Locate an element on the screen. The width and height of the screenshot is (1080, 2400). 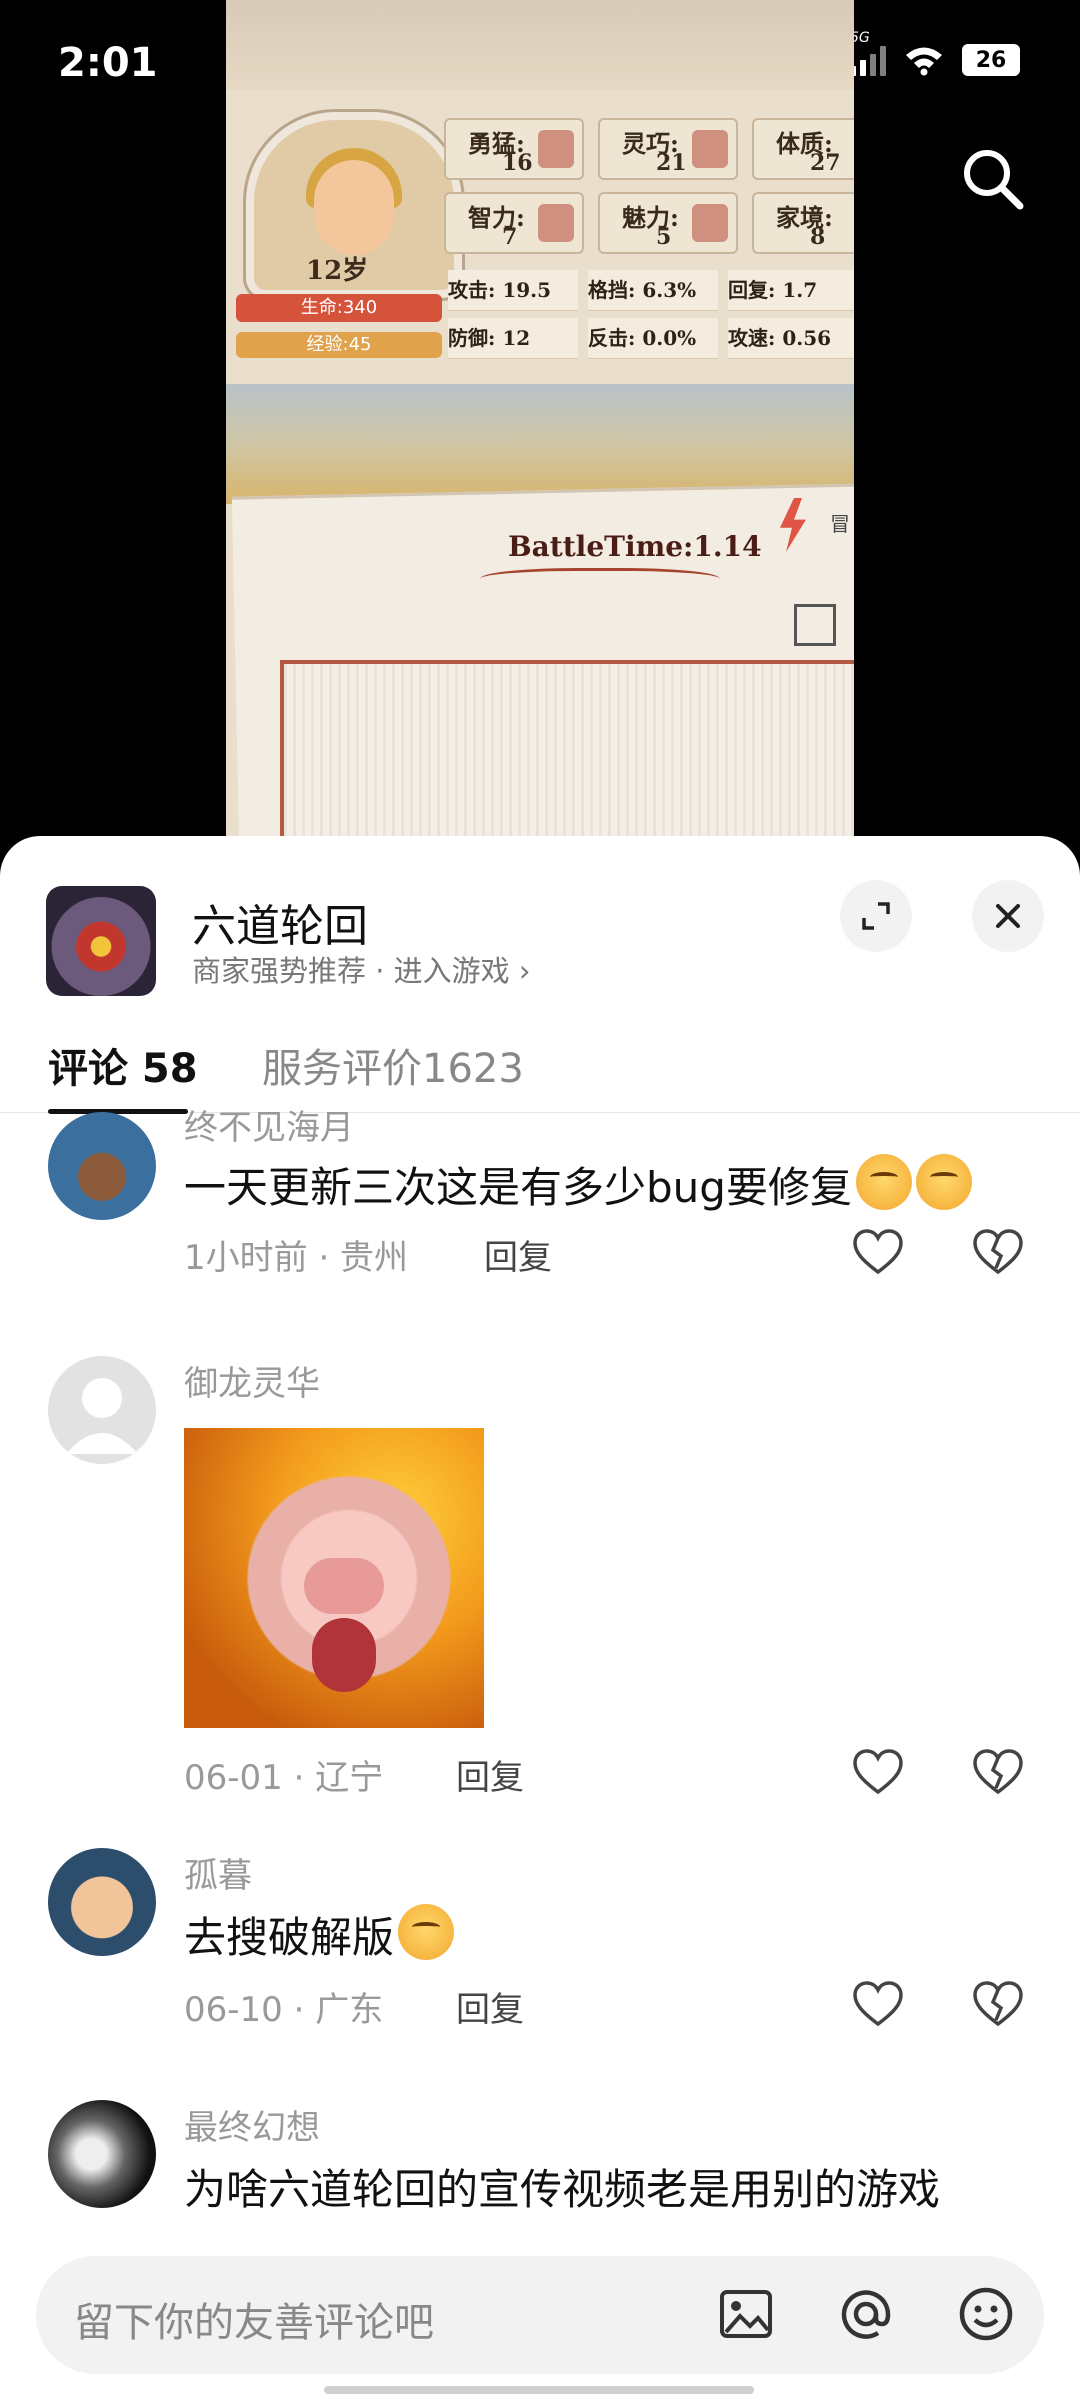
flower-icon is located at coordinates (710, 223).